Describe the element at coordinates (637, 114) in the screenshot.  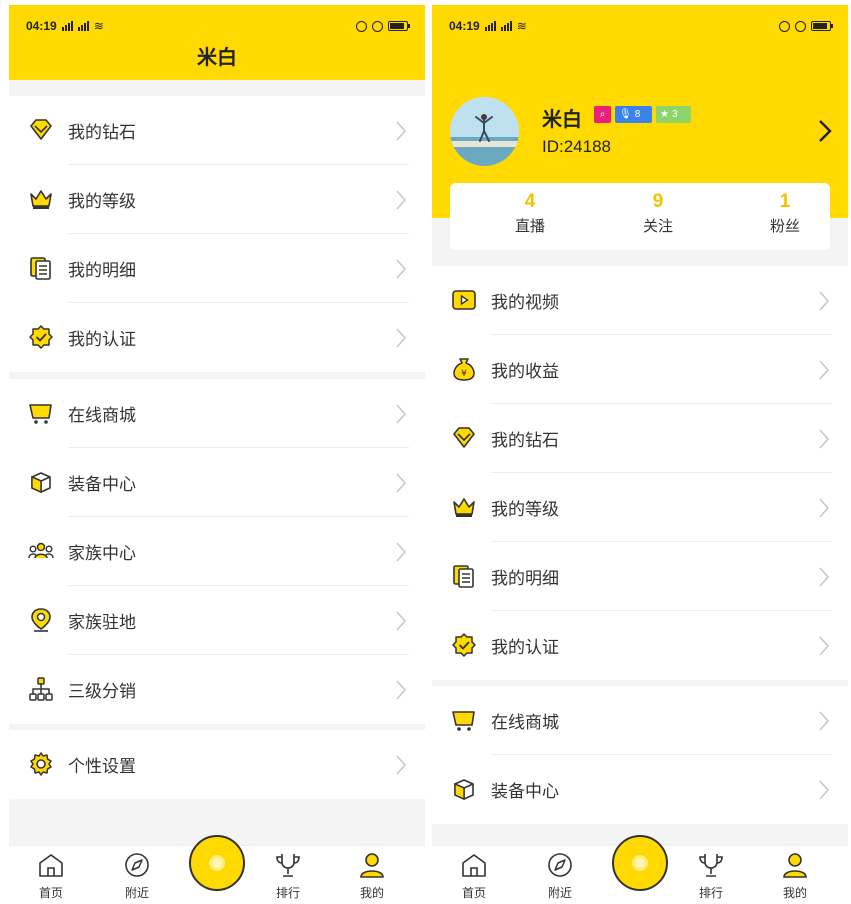
I see `mic-level-value: 8` at that location.